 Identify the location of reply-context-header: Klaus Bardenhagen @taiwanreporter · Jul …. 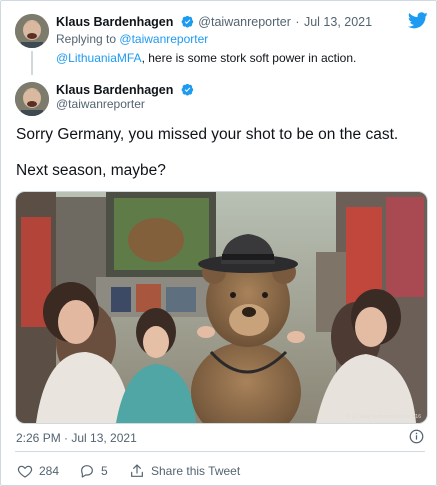
(214, 22).